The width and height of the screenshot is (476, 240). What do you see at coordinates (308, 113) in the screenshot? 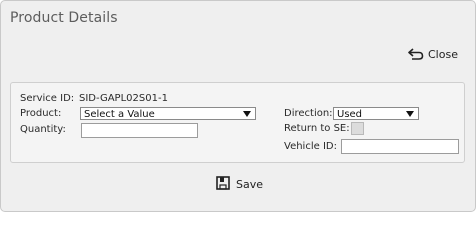
I see `direction-label: Direction:` at bounding box center [308, 113].